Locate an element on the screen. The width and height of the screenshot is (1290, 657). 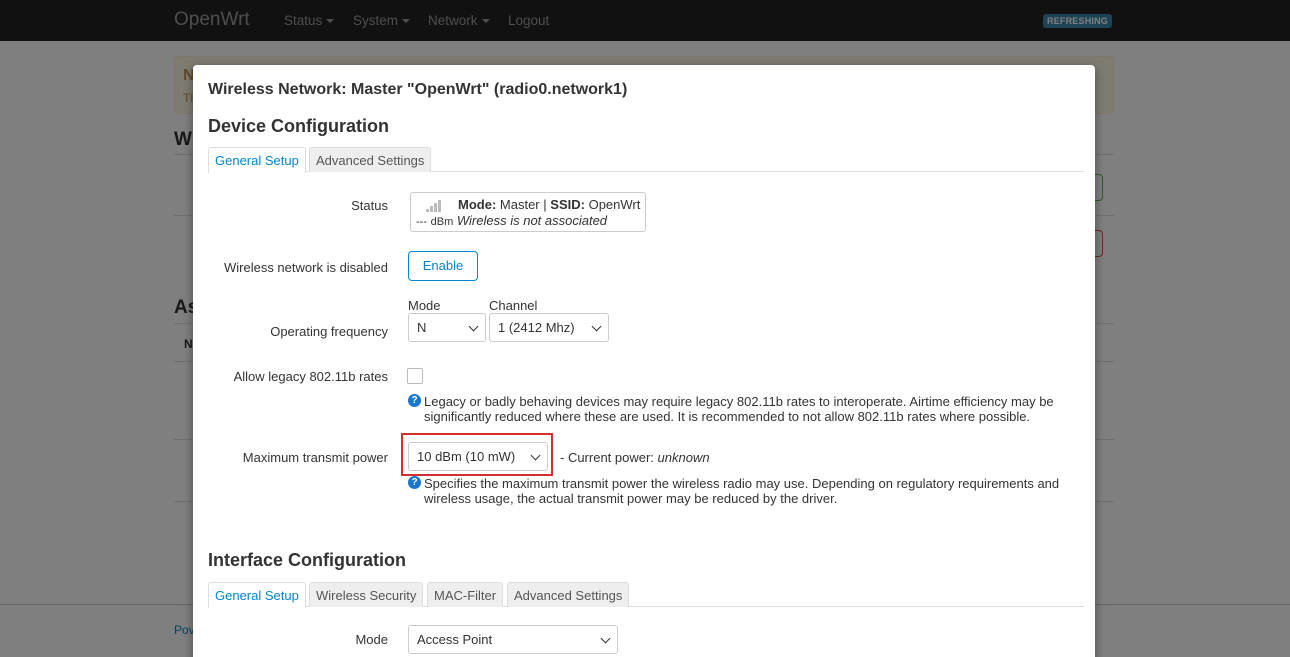
mode-column-label: Mode is located at coordinates (424, 305).